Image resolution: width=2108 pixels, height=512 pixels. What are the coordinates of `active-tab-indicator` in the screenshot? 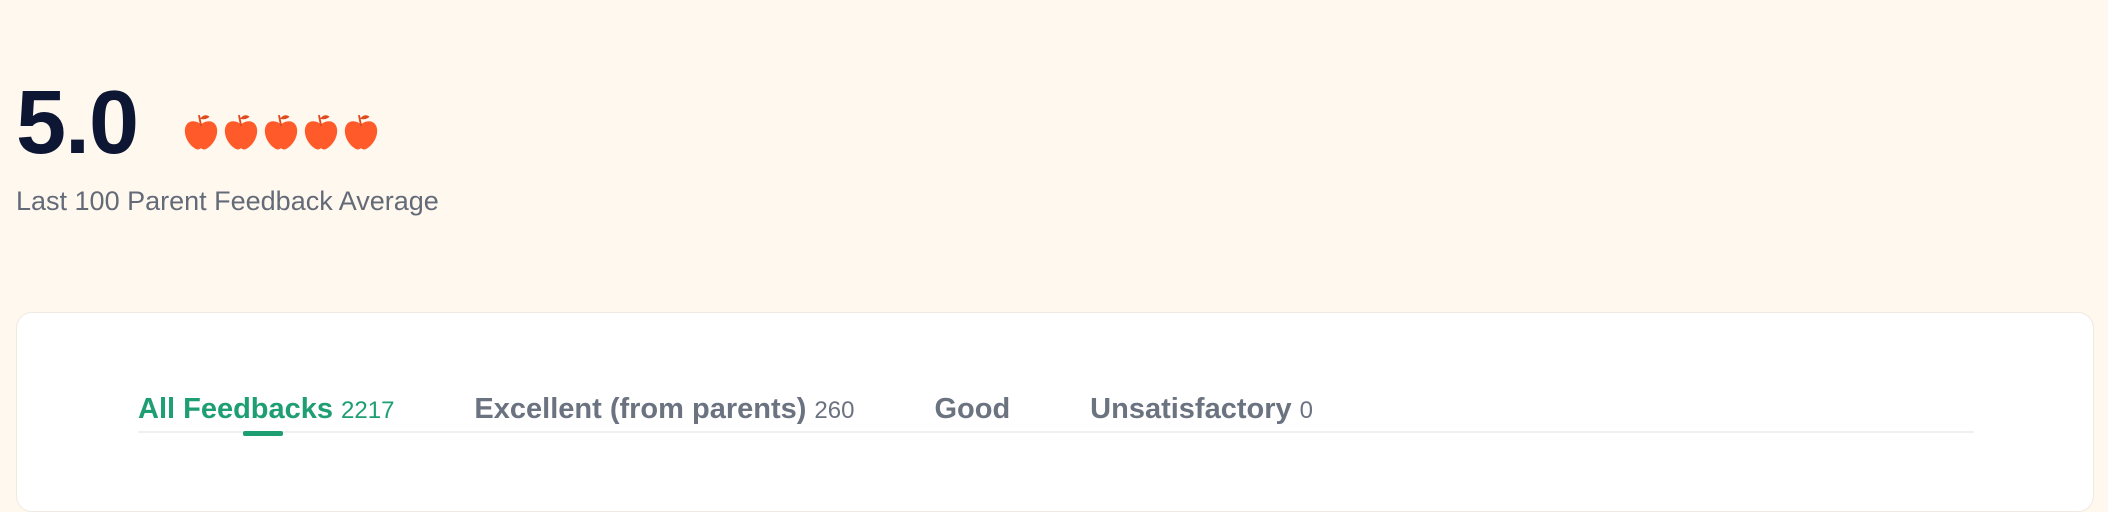 It's located at (263, 433).